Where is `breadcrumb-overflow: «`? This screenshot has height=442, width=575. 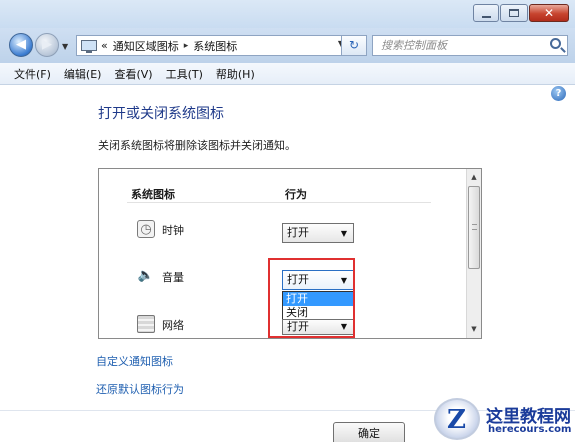 breadcrumb-overflow: « is located at coordinates (104, 45).